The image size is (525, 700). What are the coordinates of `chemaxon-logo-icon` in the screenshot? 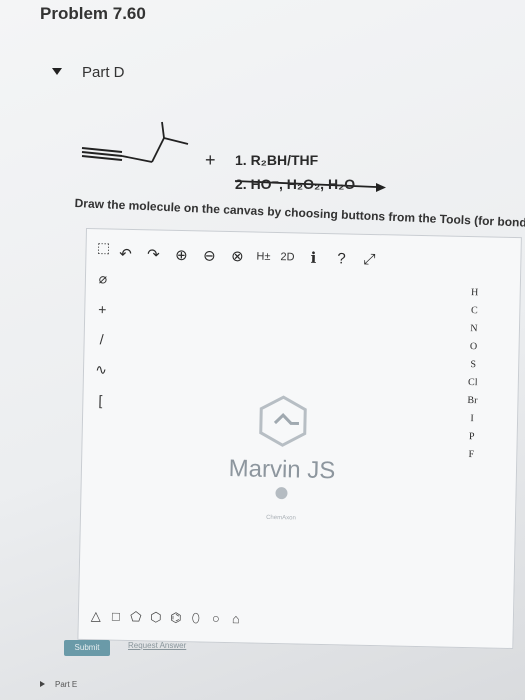 It's located at (281, 493).